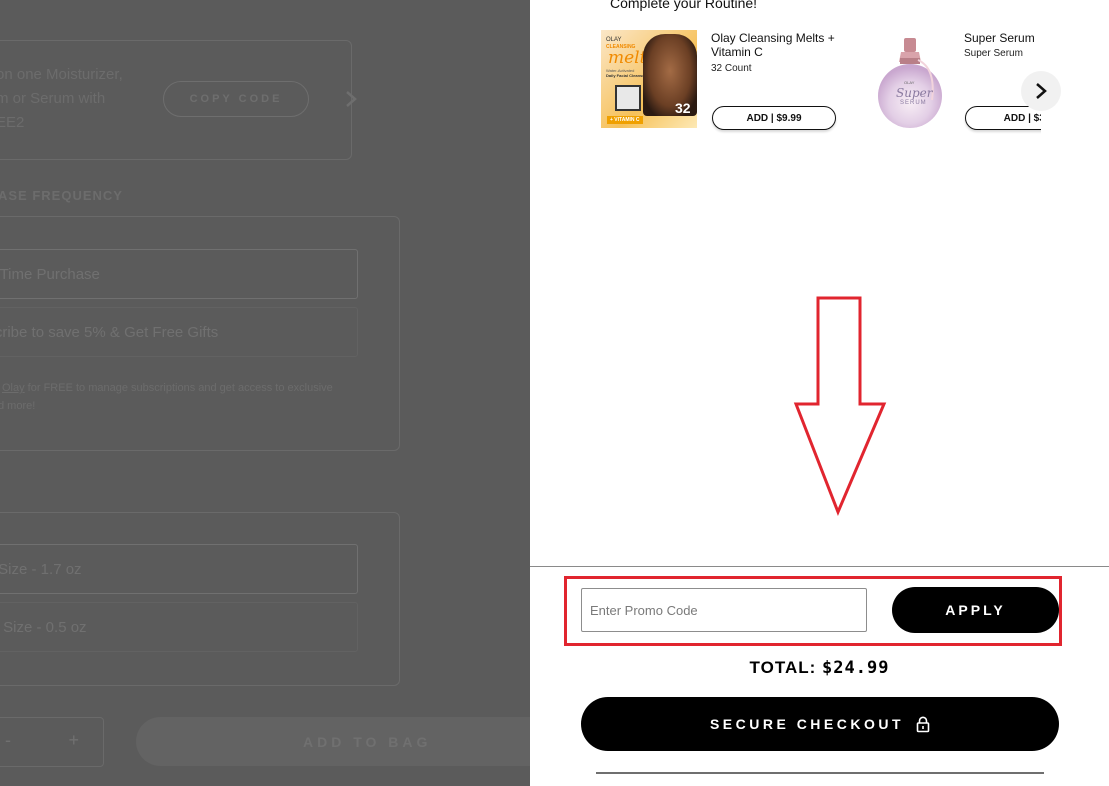 The width and height of the screenshot is (1109, 786). Describe the element at coordinates (724, 610) in the screenshot. I see `promo-code-input` at that location.